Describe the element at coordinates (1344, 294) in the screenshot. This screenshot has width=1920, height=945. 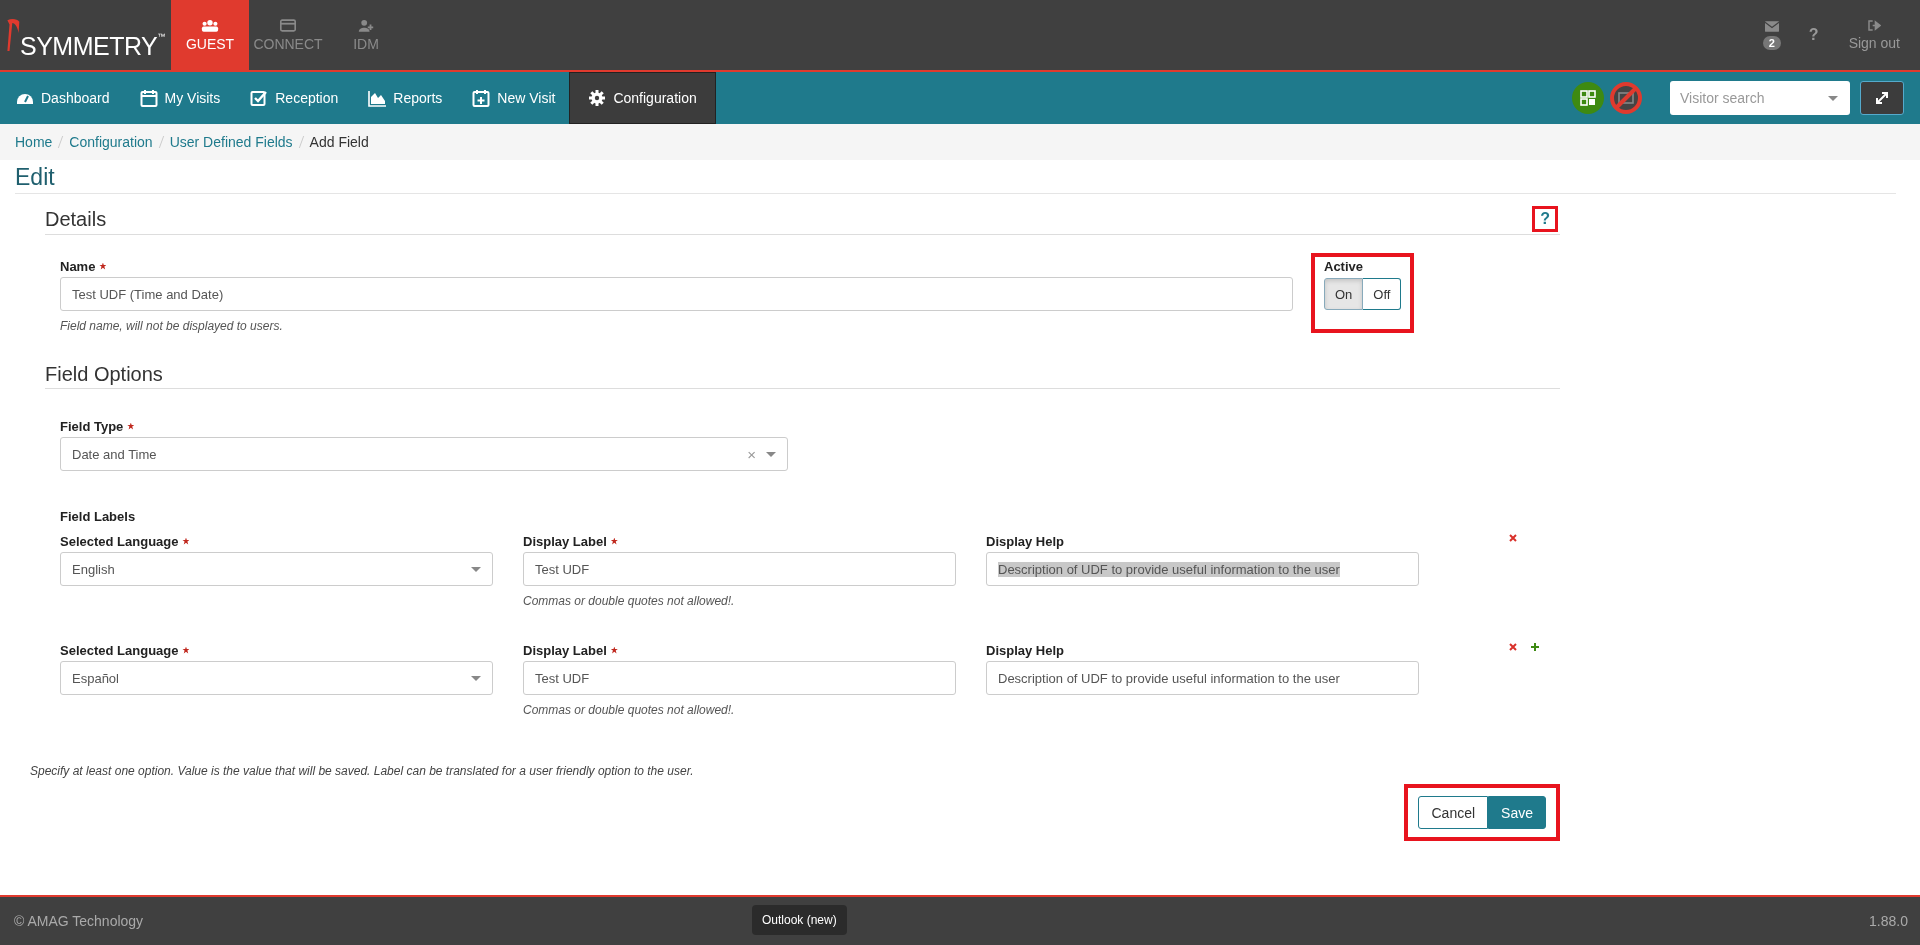
I see `toggle-option: On` at that location.